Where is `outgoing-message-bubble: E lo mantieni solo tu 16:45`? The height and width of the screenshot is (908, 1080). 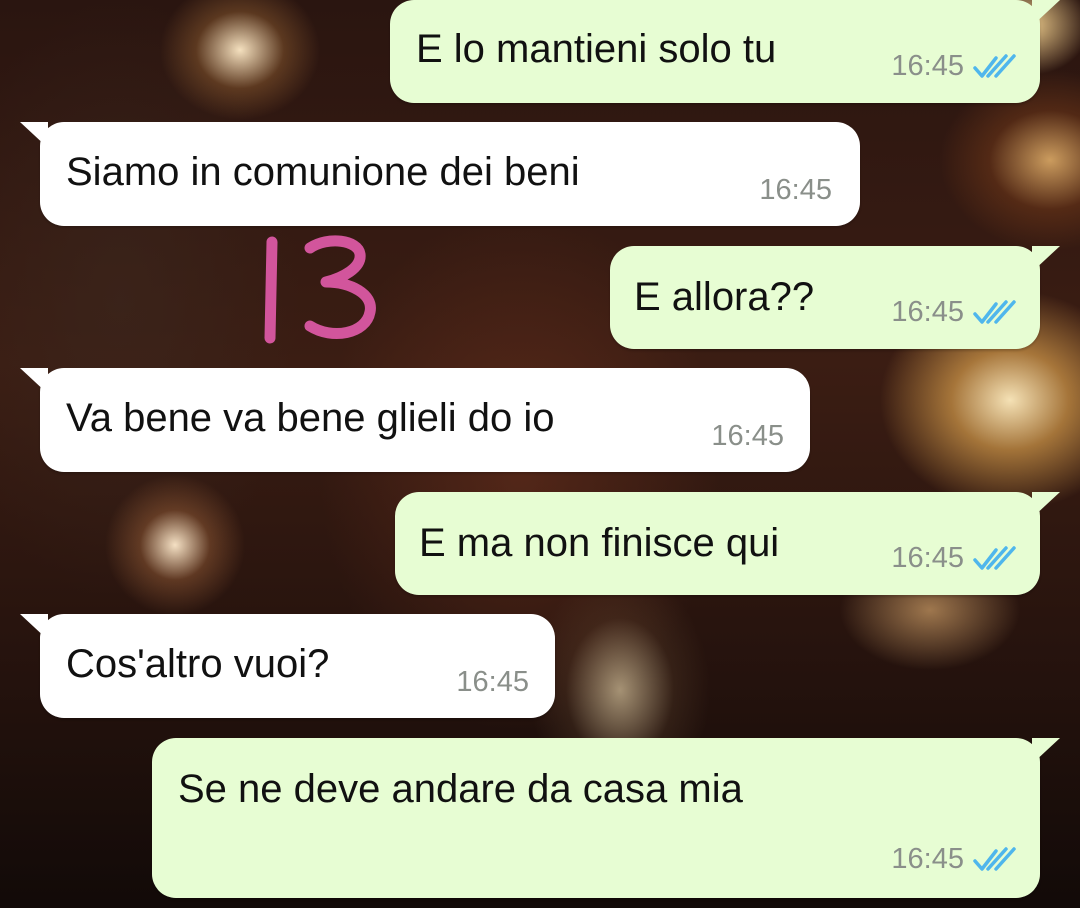
outgoing-message-bubble: E lo mantieni solo tu 16:45 is located at coordinates (725, 51).